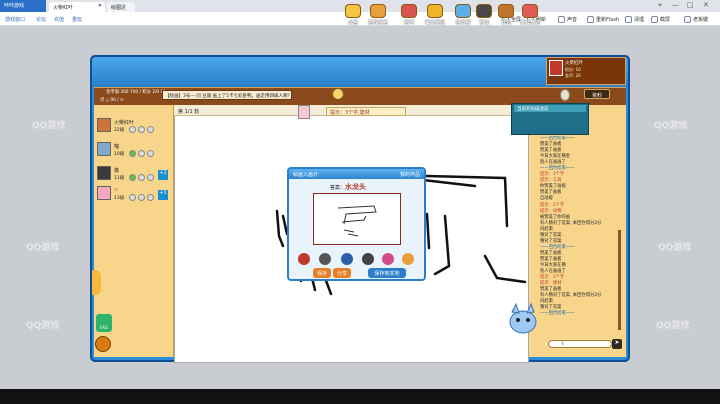 The width and height of the screenshot is (720, 404). What do you see at coordinates (561, 19) in the screenshot?
I see `sound-icon` at bounding box center [561, 19].